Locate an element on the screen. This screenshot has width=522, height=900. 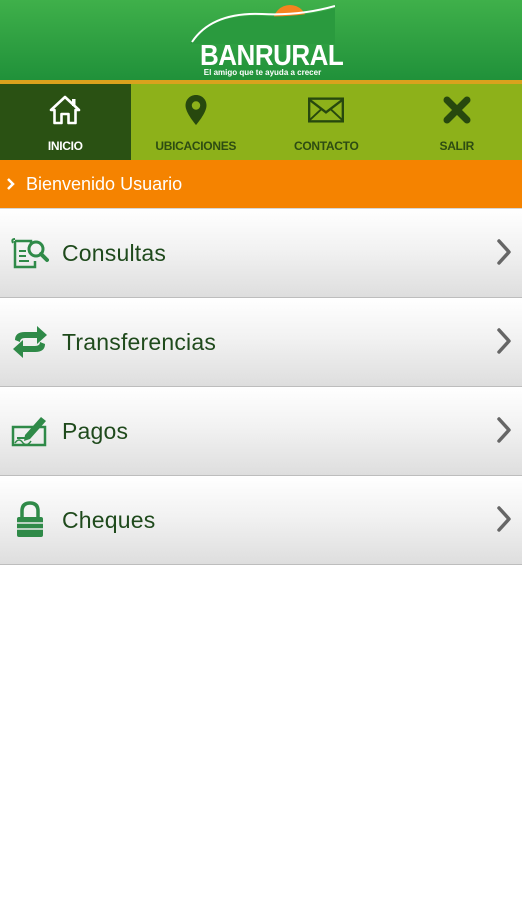
close-icon is located at coordinates (457, 110).